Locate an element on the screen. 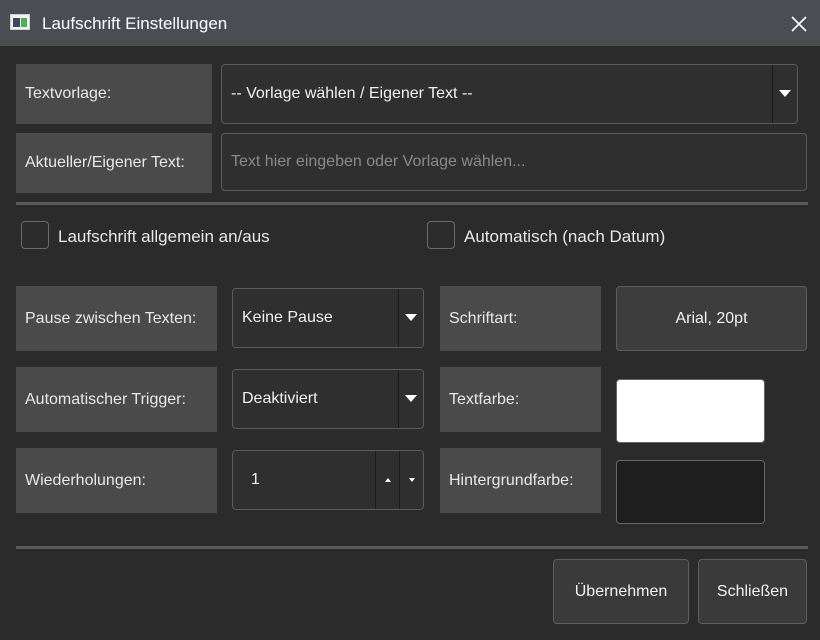 This screenshot has width=820, height=640. font-button: Arial, 20pt is located at coordinates (711, 318).